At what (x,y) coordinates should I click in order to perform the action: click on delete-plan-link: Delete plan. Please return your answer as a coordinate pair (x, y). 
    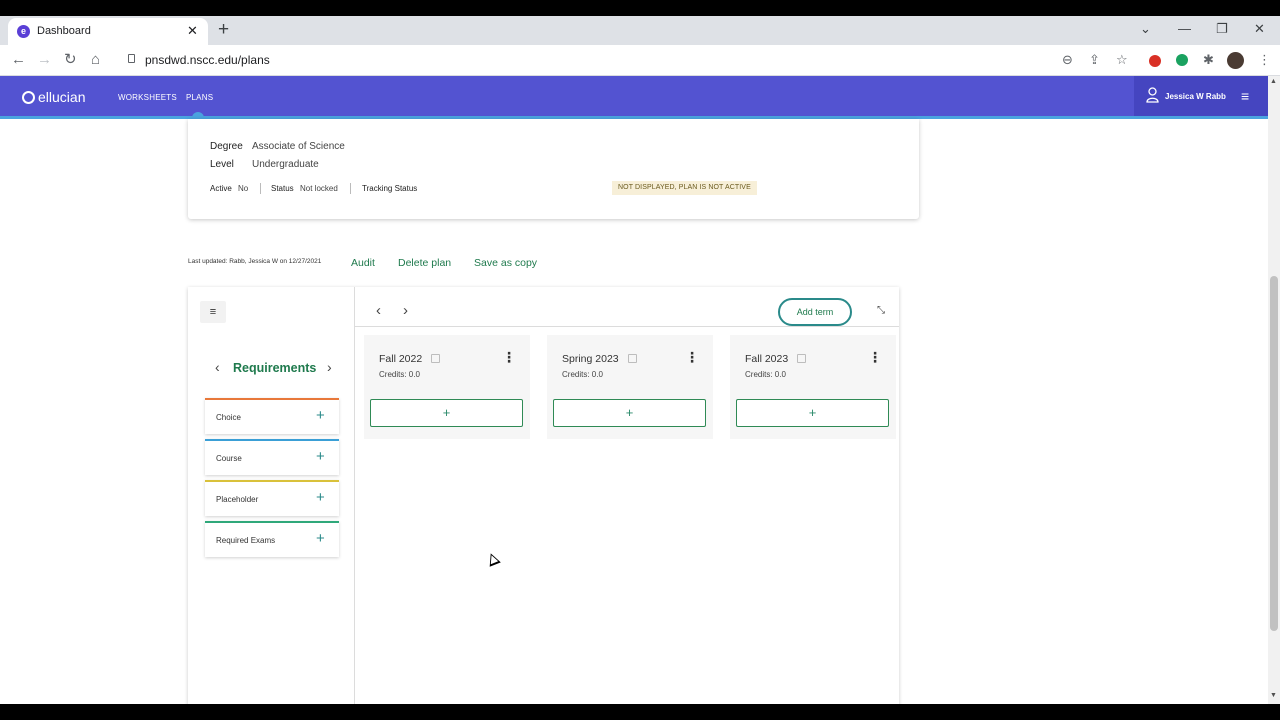
    Looking at the image, I should click on (424, 263).